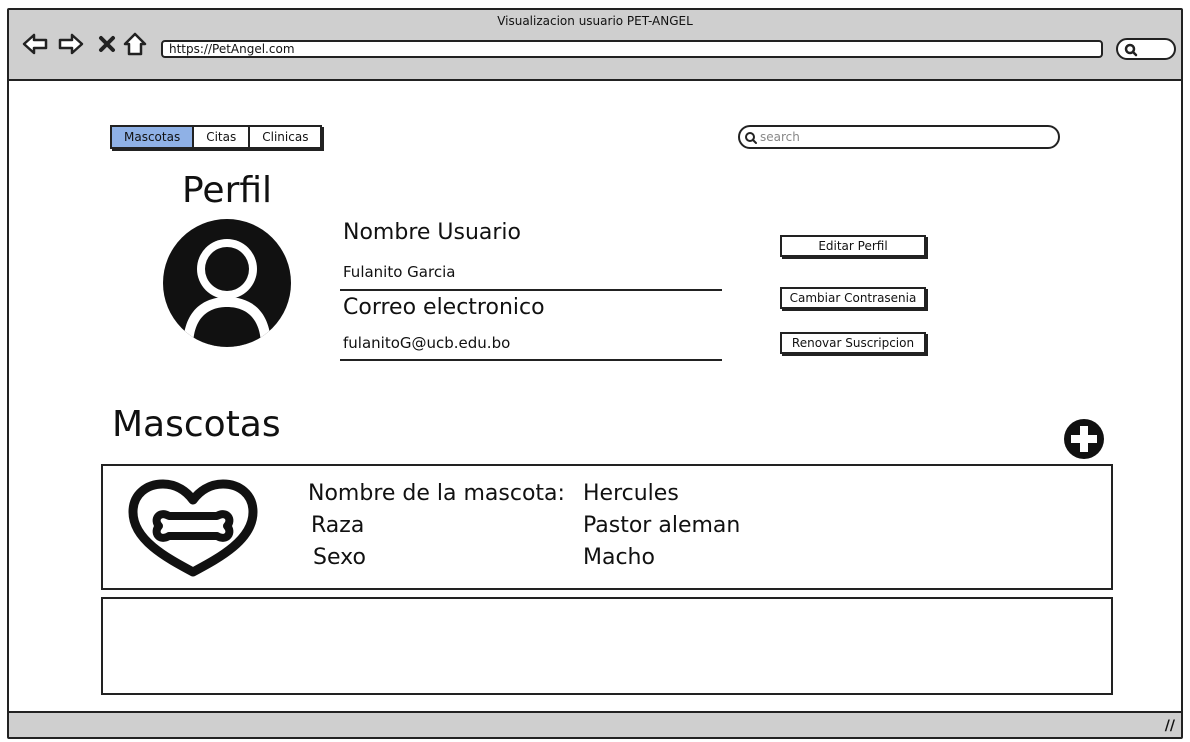 This screenshot has width=1190, height=742. I want to click on email-divider, so click(531, 360).